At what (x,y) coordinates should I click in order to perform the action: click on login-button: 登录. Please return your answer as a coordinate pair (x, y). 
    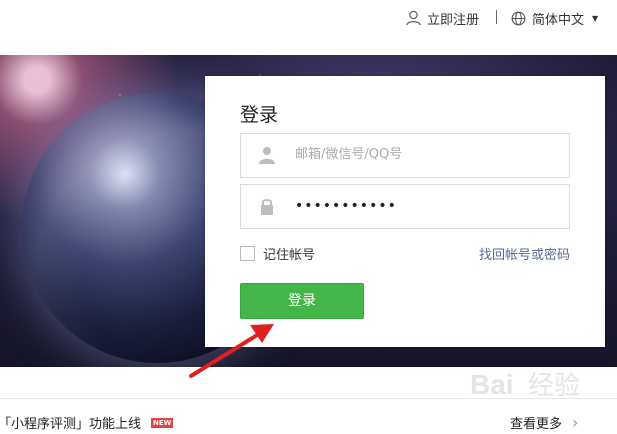
    Looking at the image, I should click on (302, 301).